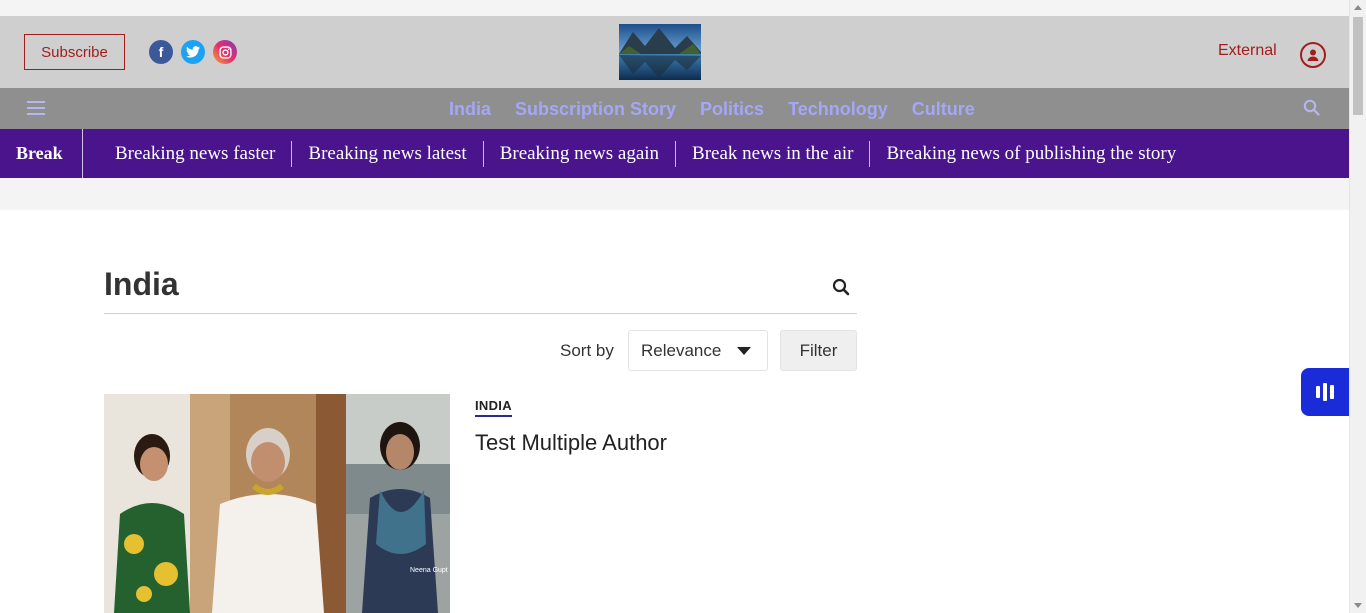 The image size is (1366, 613). I want to click on breaking-item: Breaking news of publishing the story, so click(1030, 153).